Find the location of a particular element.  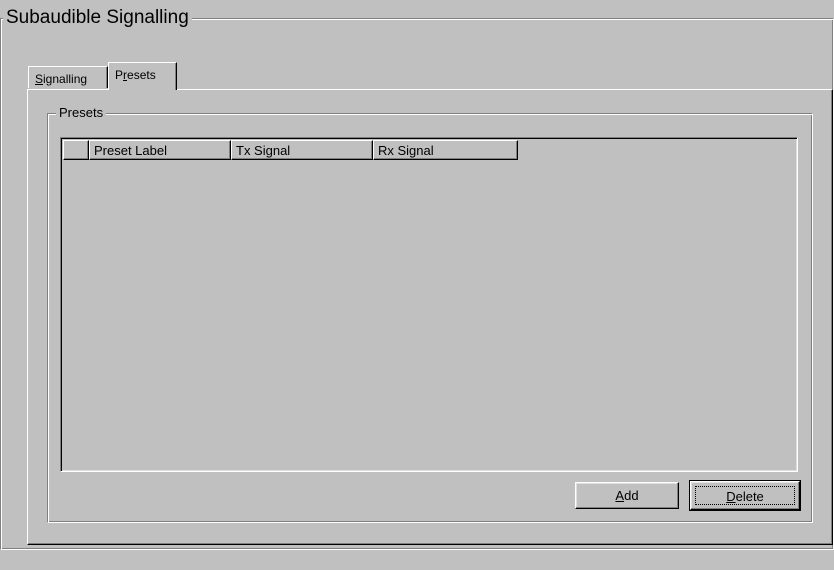

add-button: Add is located at coordinates (627, 495).